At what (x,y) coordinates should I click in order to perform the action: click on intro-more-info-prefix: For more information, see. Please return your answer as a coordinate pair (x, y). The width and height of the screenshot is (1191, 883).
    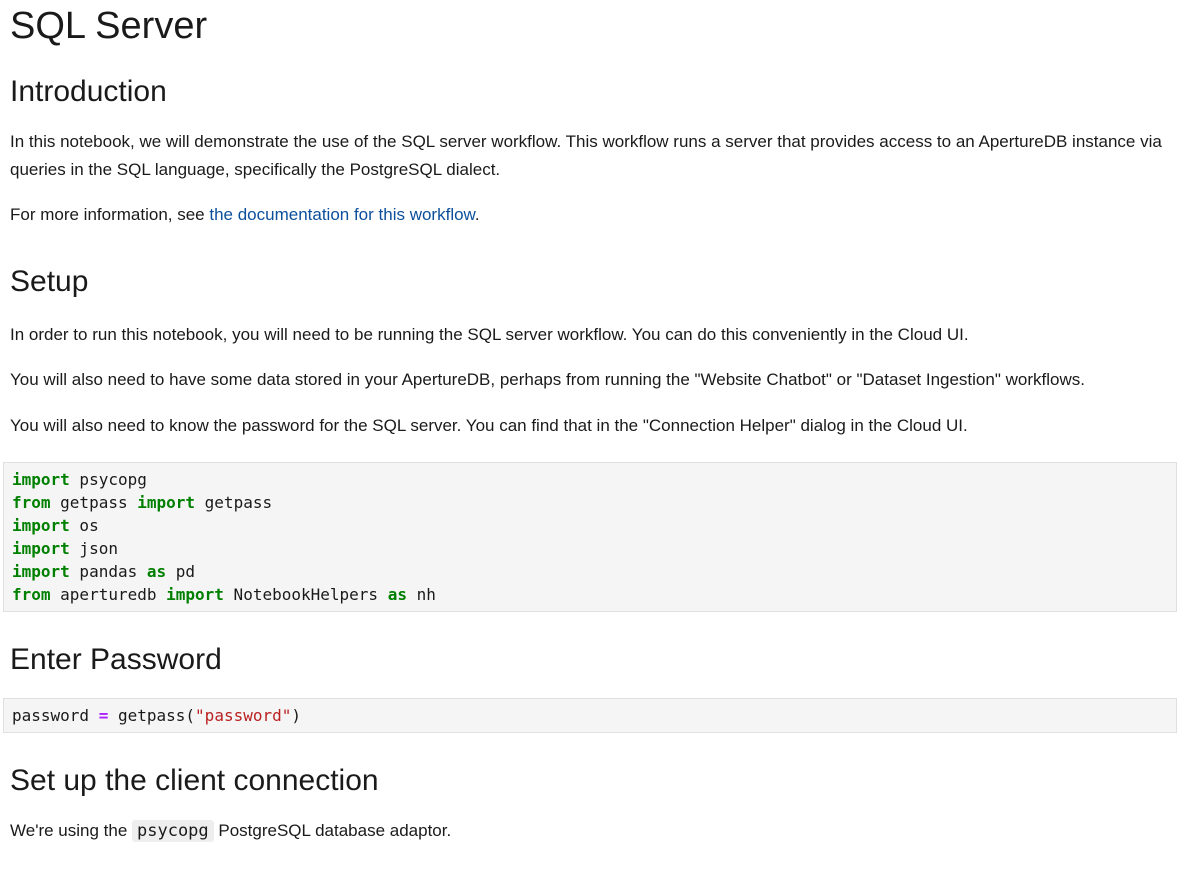
    Looking at the image, I should click on (110, 214).